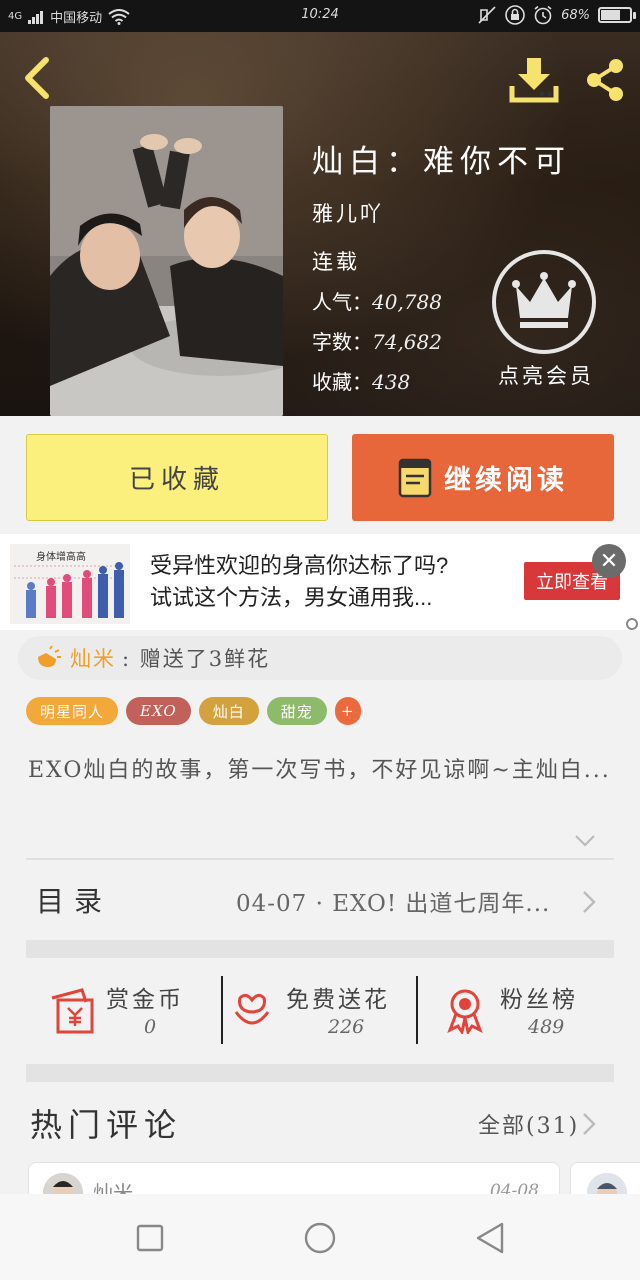 The image size is (640, 1280). Describe the element at coordinates (407, 302) in the screenshot. I see `stat-popularity-value: 40,788` at that location.